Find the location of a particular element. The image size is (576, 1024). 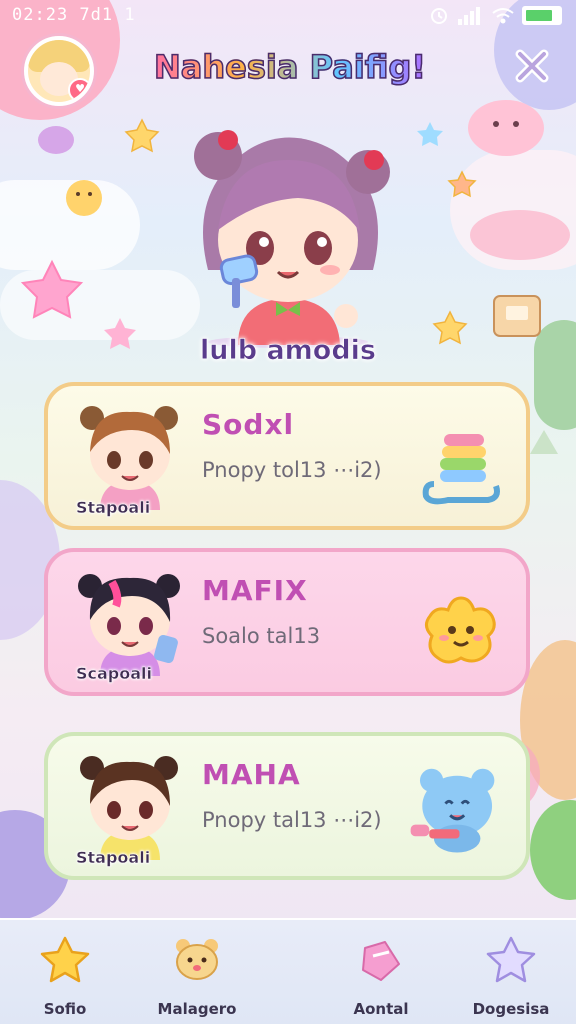

character-card-2: Scapoali MAFIX Soalo tal13 is located at coordinates (287, 622).